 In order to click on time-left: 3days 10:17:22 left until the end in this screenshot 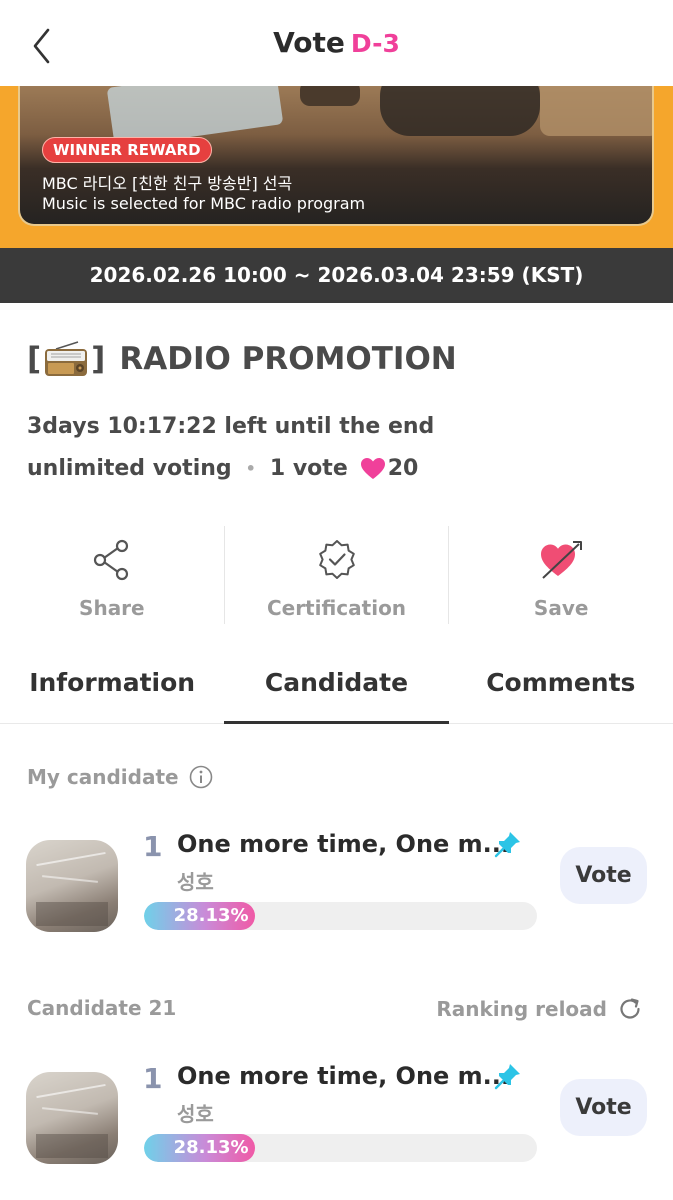, I will do `click(231, 426)`.